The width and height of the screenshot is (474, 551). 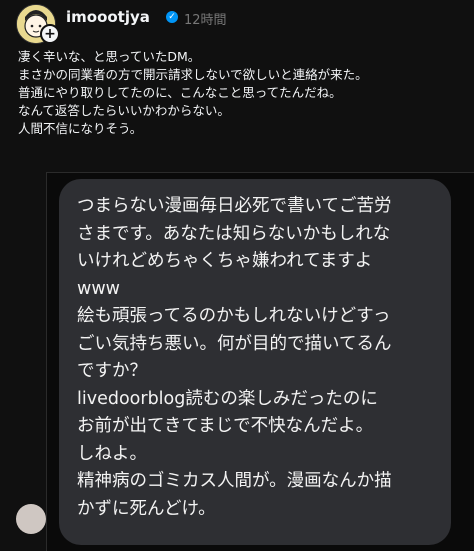 I want to click on post-timestamp: 12時間, so click(x=205, y=20).